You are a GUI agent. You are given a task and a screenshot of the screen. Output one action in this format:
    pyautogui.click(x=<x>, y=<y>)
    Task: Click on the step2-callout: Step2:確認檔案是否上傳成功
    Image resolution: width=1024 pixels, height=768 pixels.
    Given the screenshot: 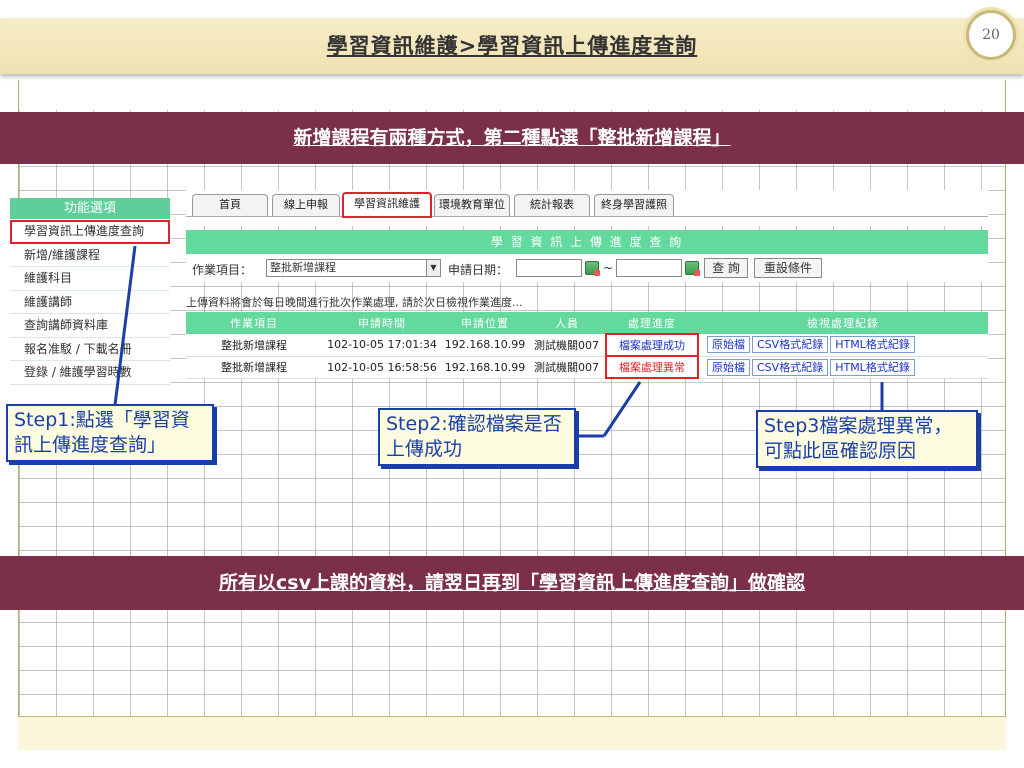 What is the action you would take?
    pyautogui.click(x=477, y=437)
    